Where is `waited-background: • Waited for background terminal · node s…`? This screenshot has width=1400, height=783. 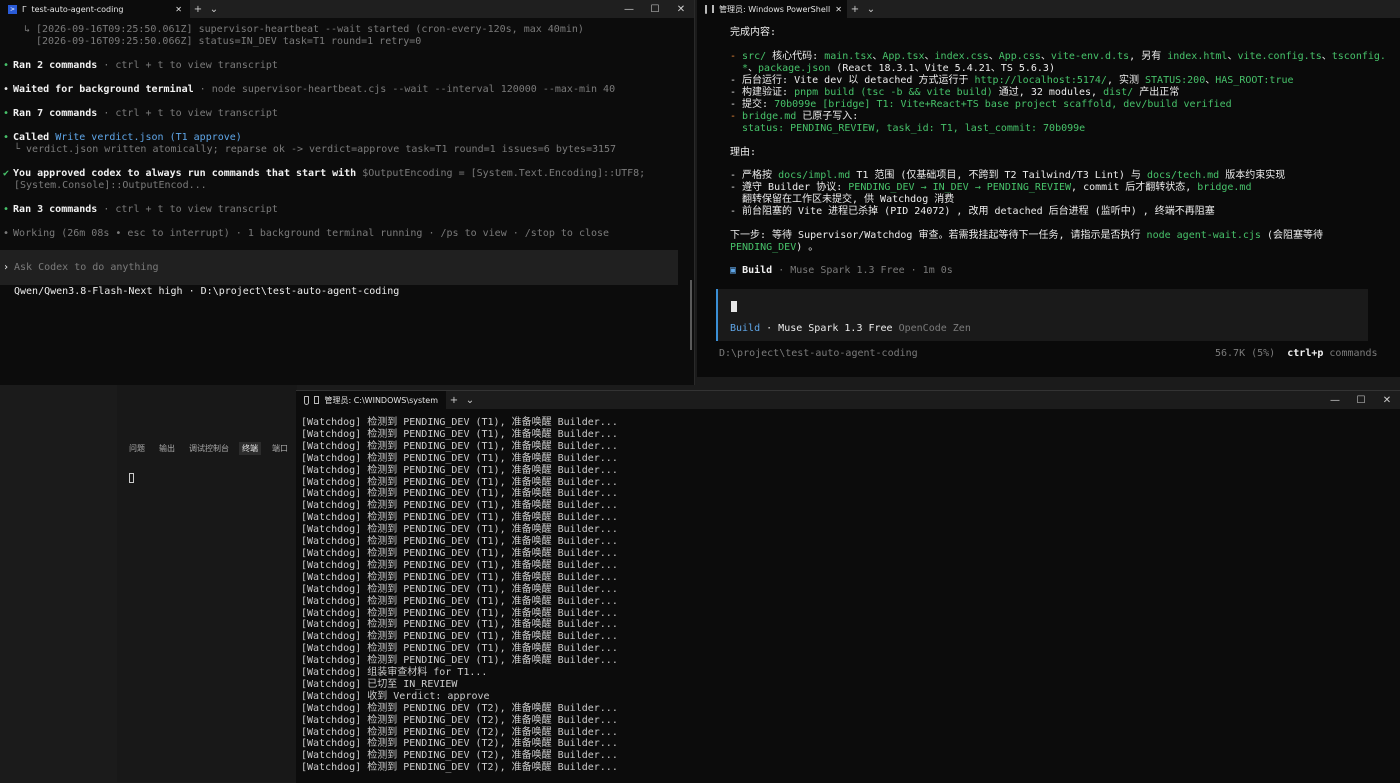 waited-background: • Waited for background terminal · node s… is located at coordinates (309, 89).